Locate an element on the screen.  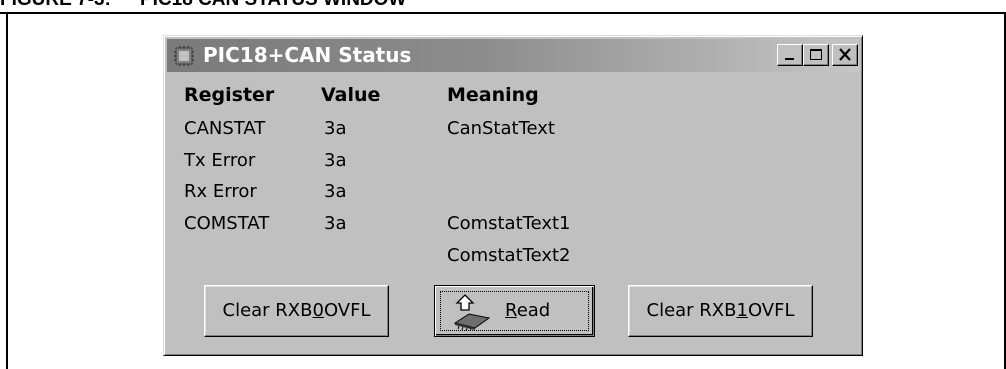
meaning-comstat-2: ComstatText2 is located at coordinates (509, 255).